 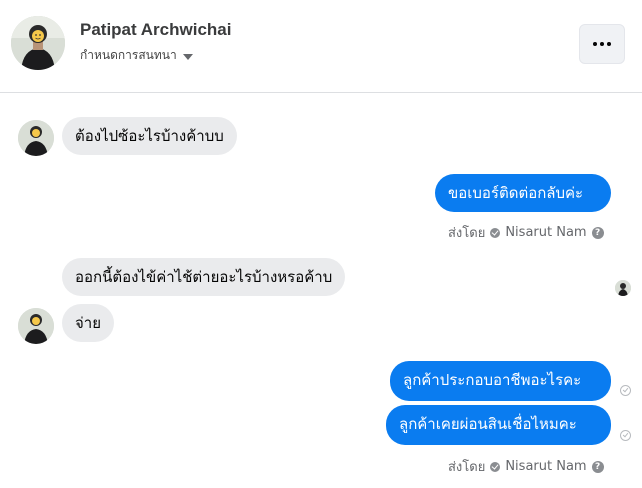 I want to click on message-bubble-incoming: ต้องไปซ้อะไรบ้างค้าบบ, so click(x=149, y=136).